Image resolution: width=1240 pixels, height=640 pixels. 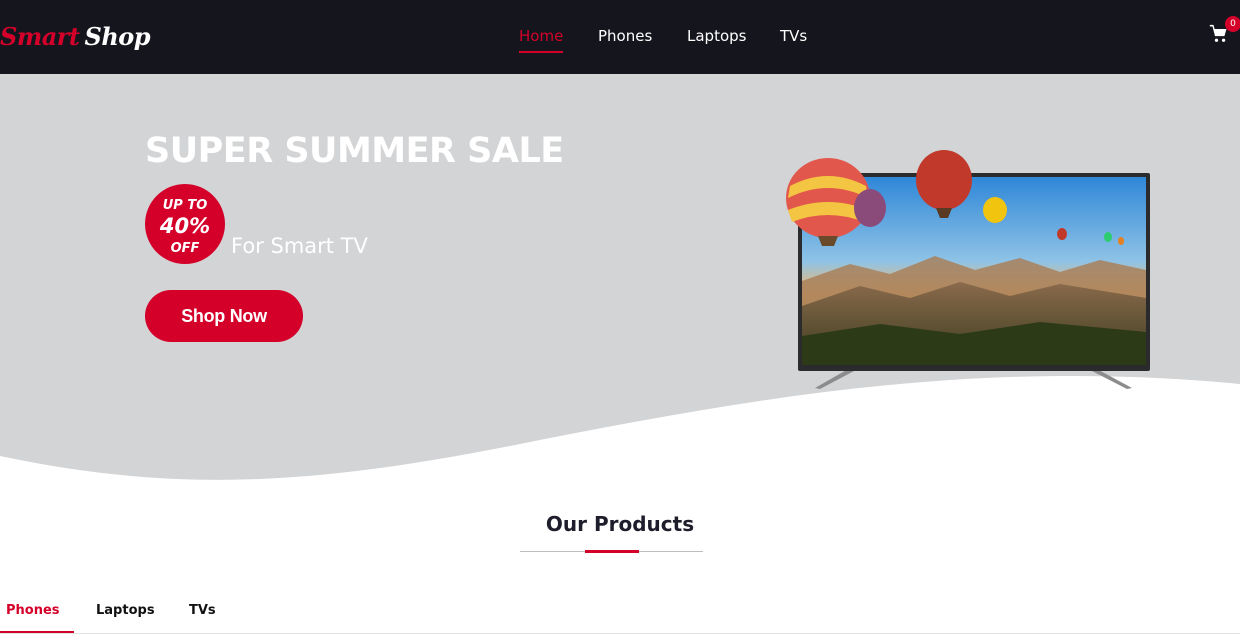 I want to click on navbar: Smart Shop Home Phones Laptops TVs 0, so click(x=620, y=37).